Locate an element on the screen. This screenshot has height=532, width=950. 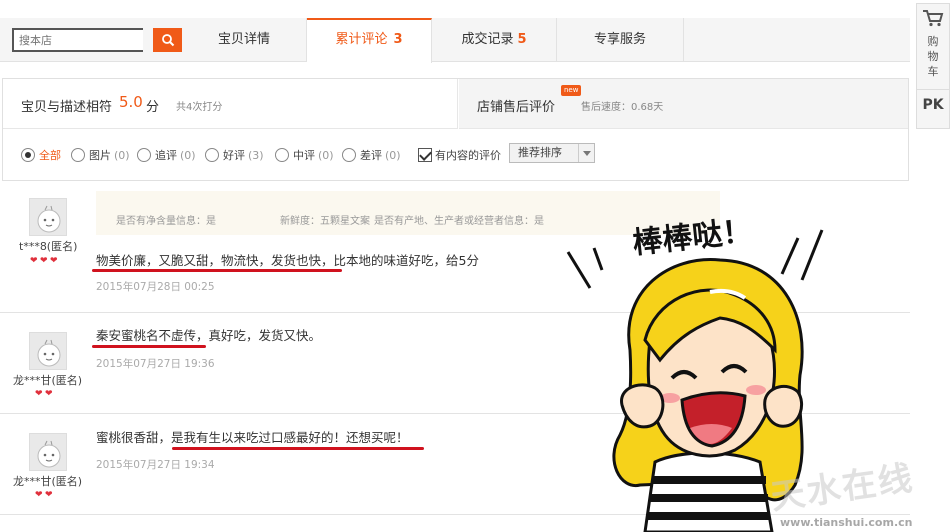
filter-neutral-label: 中评 is located at coordinates (304, 155).